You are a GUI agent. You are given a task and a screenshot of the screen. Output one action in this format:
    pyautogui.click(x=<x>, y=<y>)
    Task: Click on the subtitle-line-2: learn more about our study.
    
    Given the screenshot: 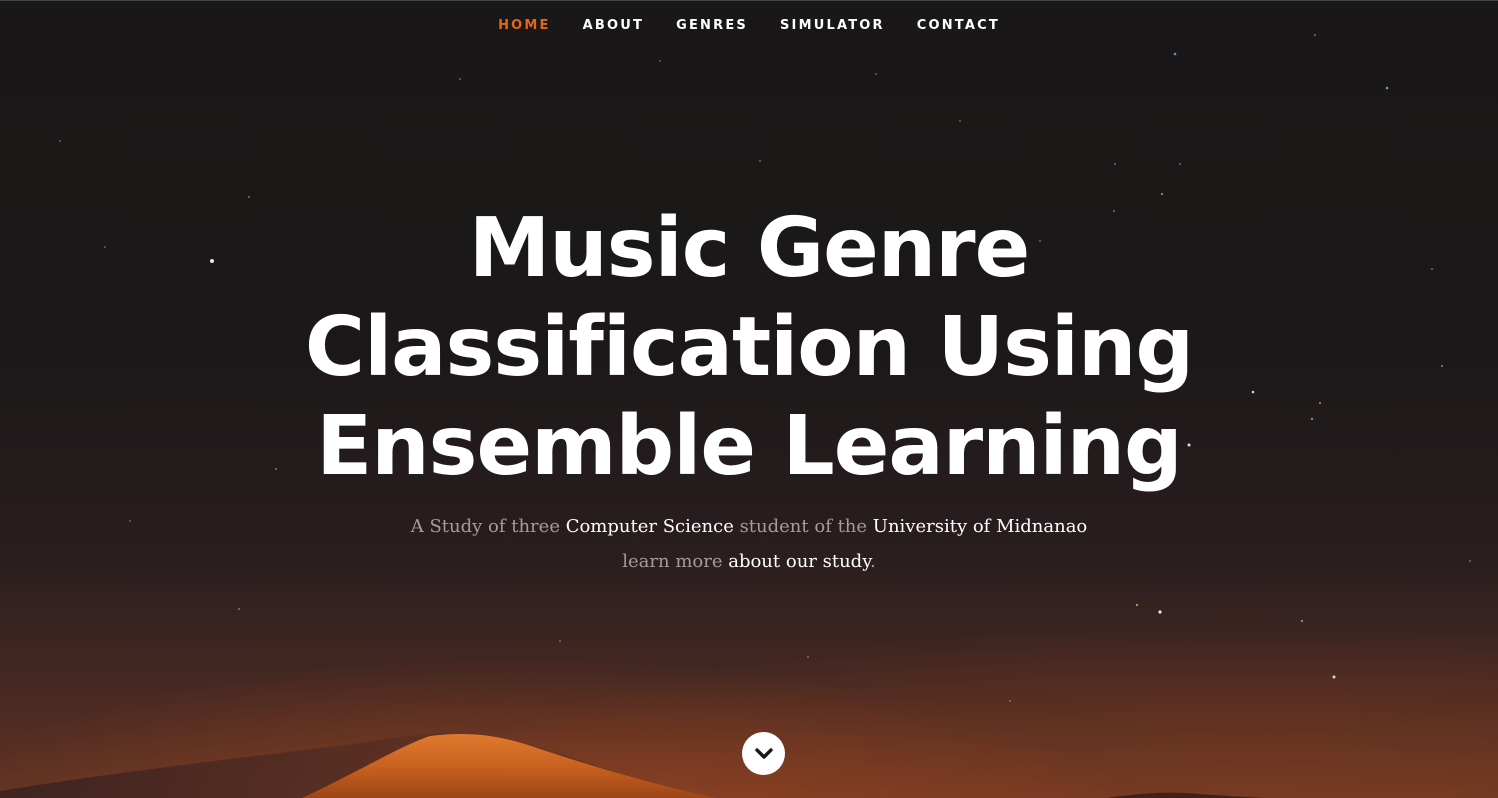 What is the action you would take?
    pyautogui.click(x=749, y=562)
    